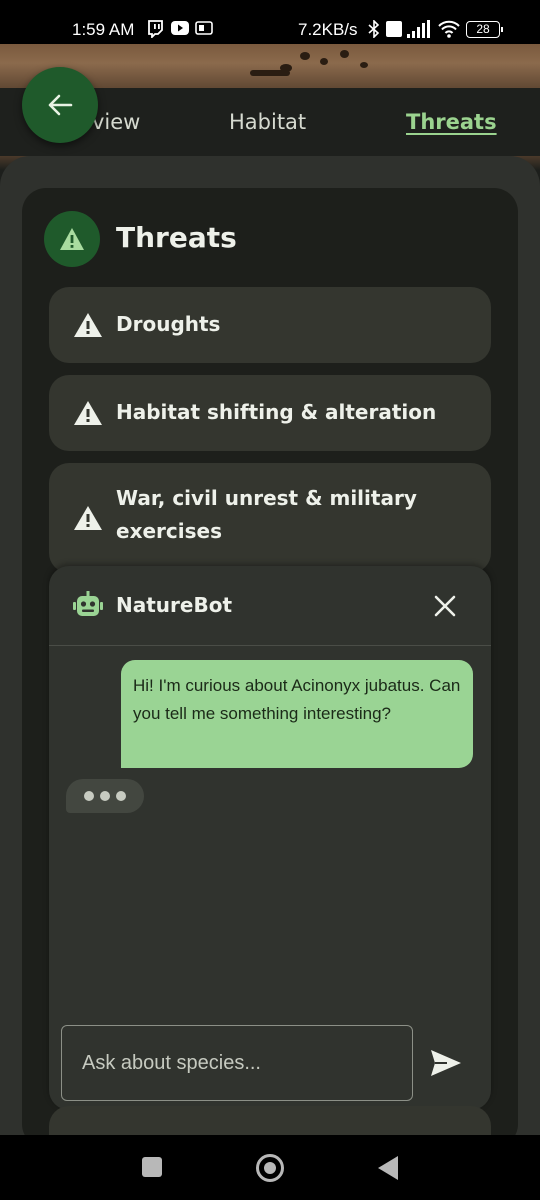 This screenshot has width=540, height=1200. Describe the element at coordinates (168, 324) in the screenshot. I see `threat-label: Droughts` at that location.